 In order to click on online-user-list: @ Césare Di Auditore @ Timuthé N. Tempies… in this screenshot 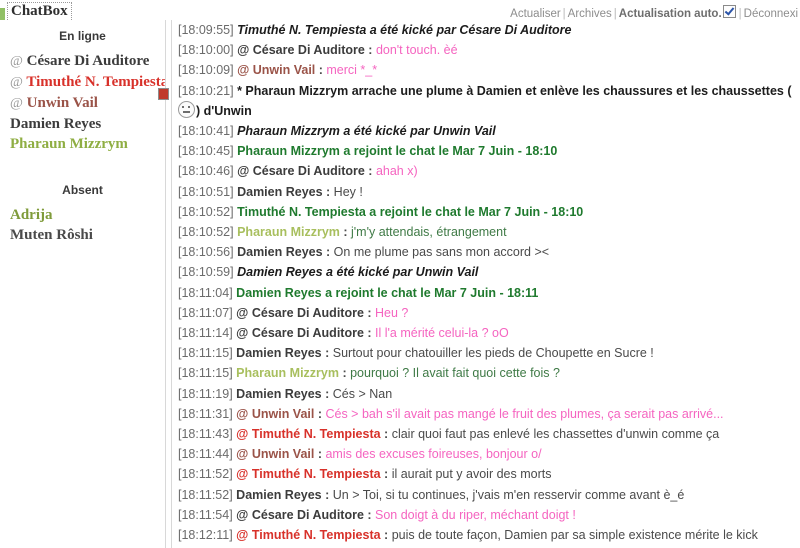, I will do `click(85, 102)`.